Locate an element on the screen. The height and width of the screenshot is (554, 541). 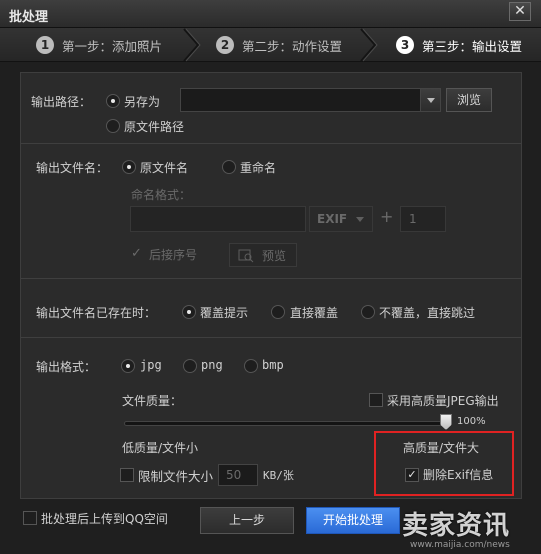
plus-icon: + is located at coordinates (387, 216).